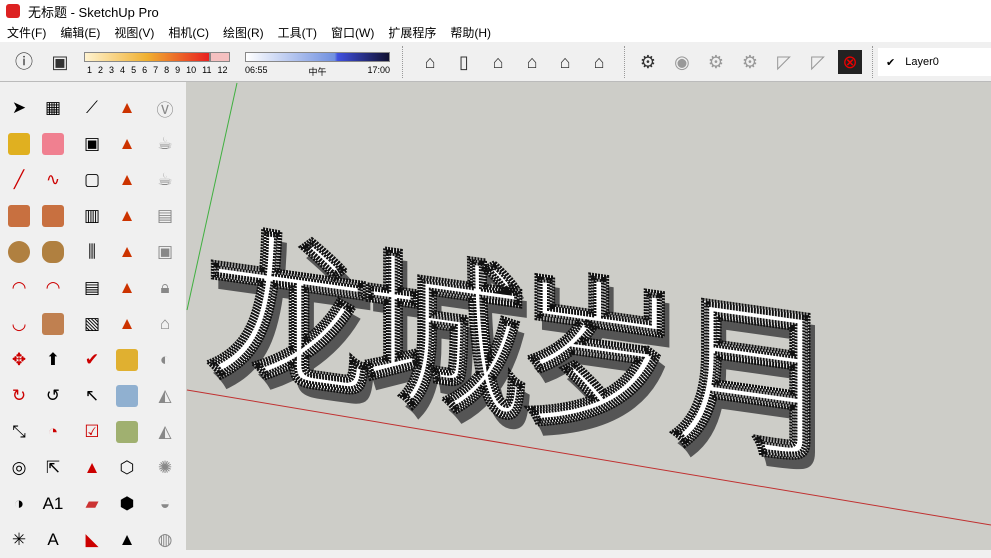 The width and height of the screenshot is (991, 558). I want to click on axes-icon: ✳, so click(19, 540).